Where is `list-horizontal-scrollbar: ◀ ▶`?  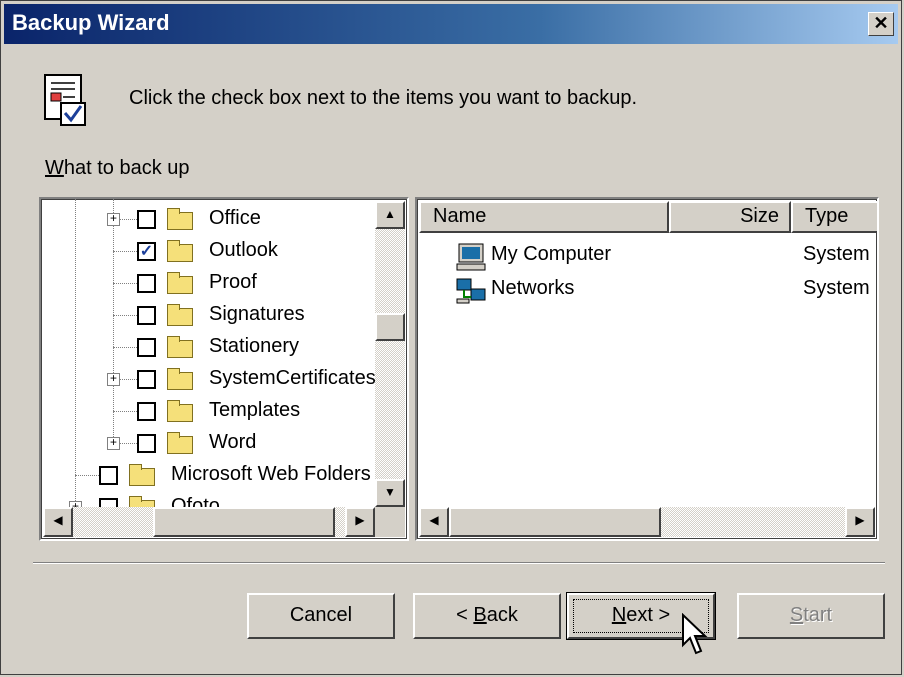 list-horizontal-scrollbar: ◀ ▶ is located at coordinates (647, 522).